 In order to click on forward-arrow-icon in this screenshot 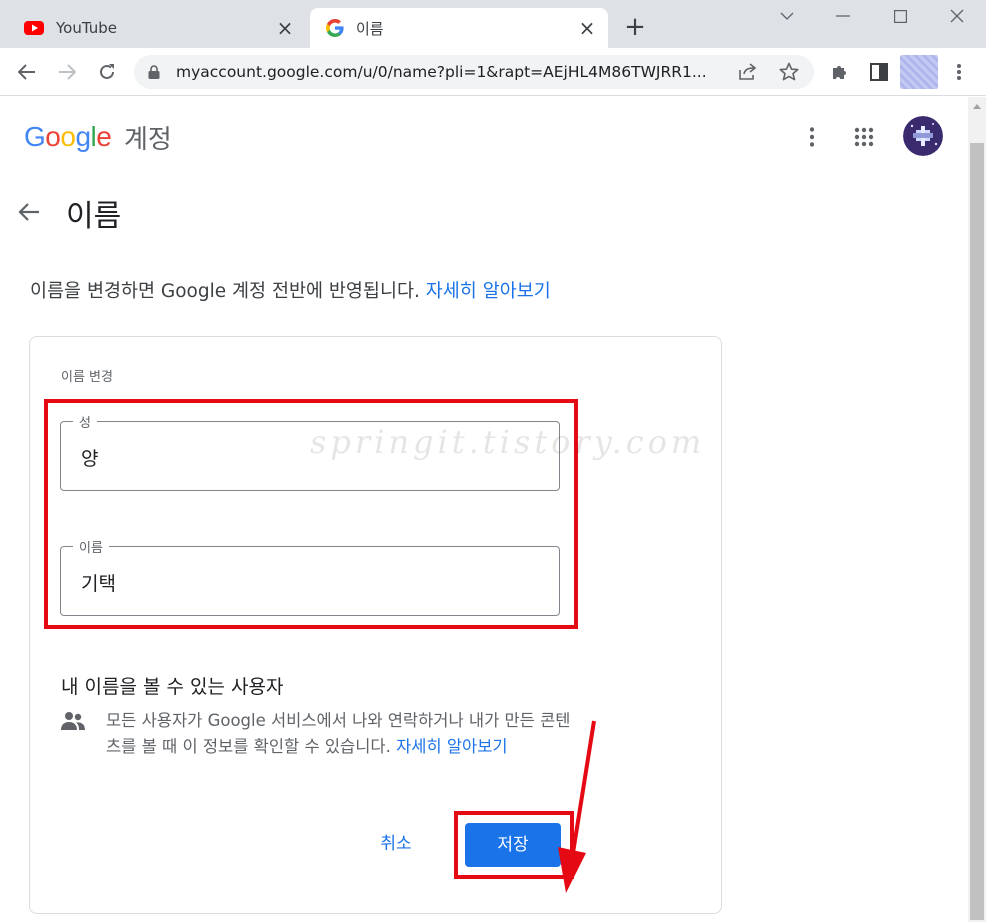, I will do `click(67, 72)`.